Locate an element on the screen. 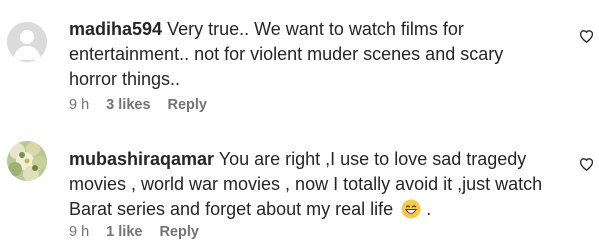  comment-meta: 9 h 3 likes Reply is located at coordinates (138, 105).